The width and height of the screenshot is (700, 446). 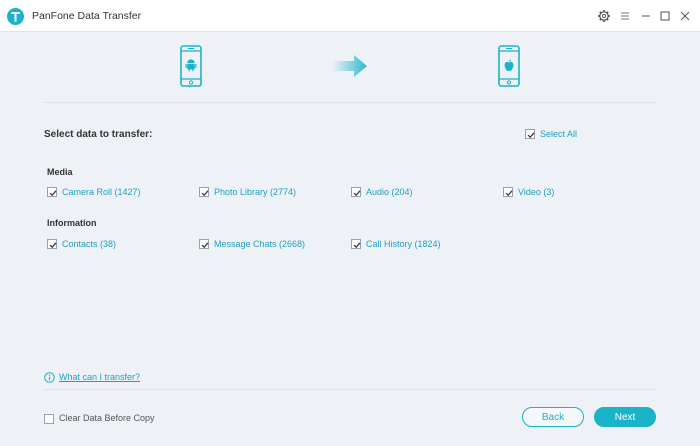 I want to click on contacts-label: Contacts (38), so click(x=89, y=244).